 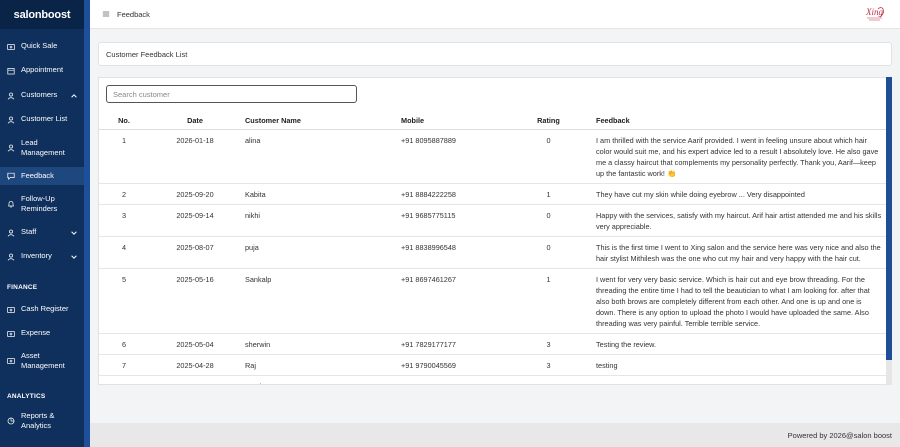 I want to click on cell-mobile: +91 9685775115, so click(x=451, y=220).